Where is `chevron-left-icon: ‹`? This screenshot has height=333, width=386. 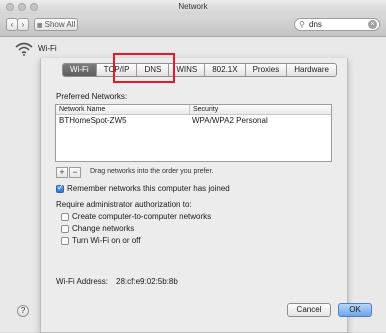
chevron-left-icon: ‹ is located at coordinates (12, 24).